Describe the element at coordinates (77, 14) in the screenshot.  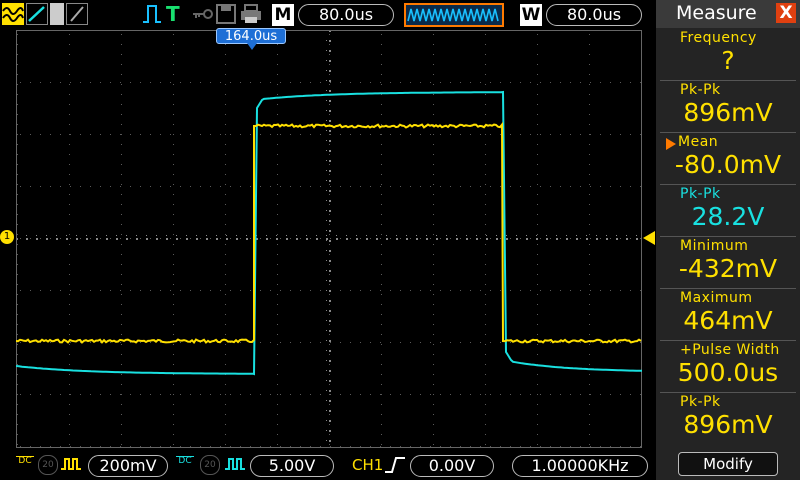
I see `channel-icon` at that location.